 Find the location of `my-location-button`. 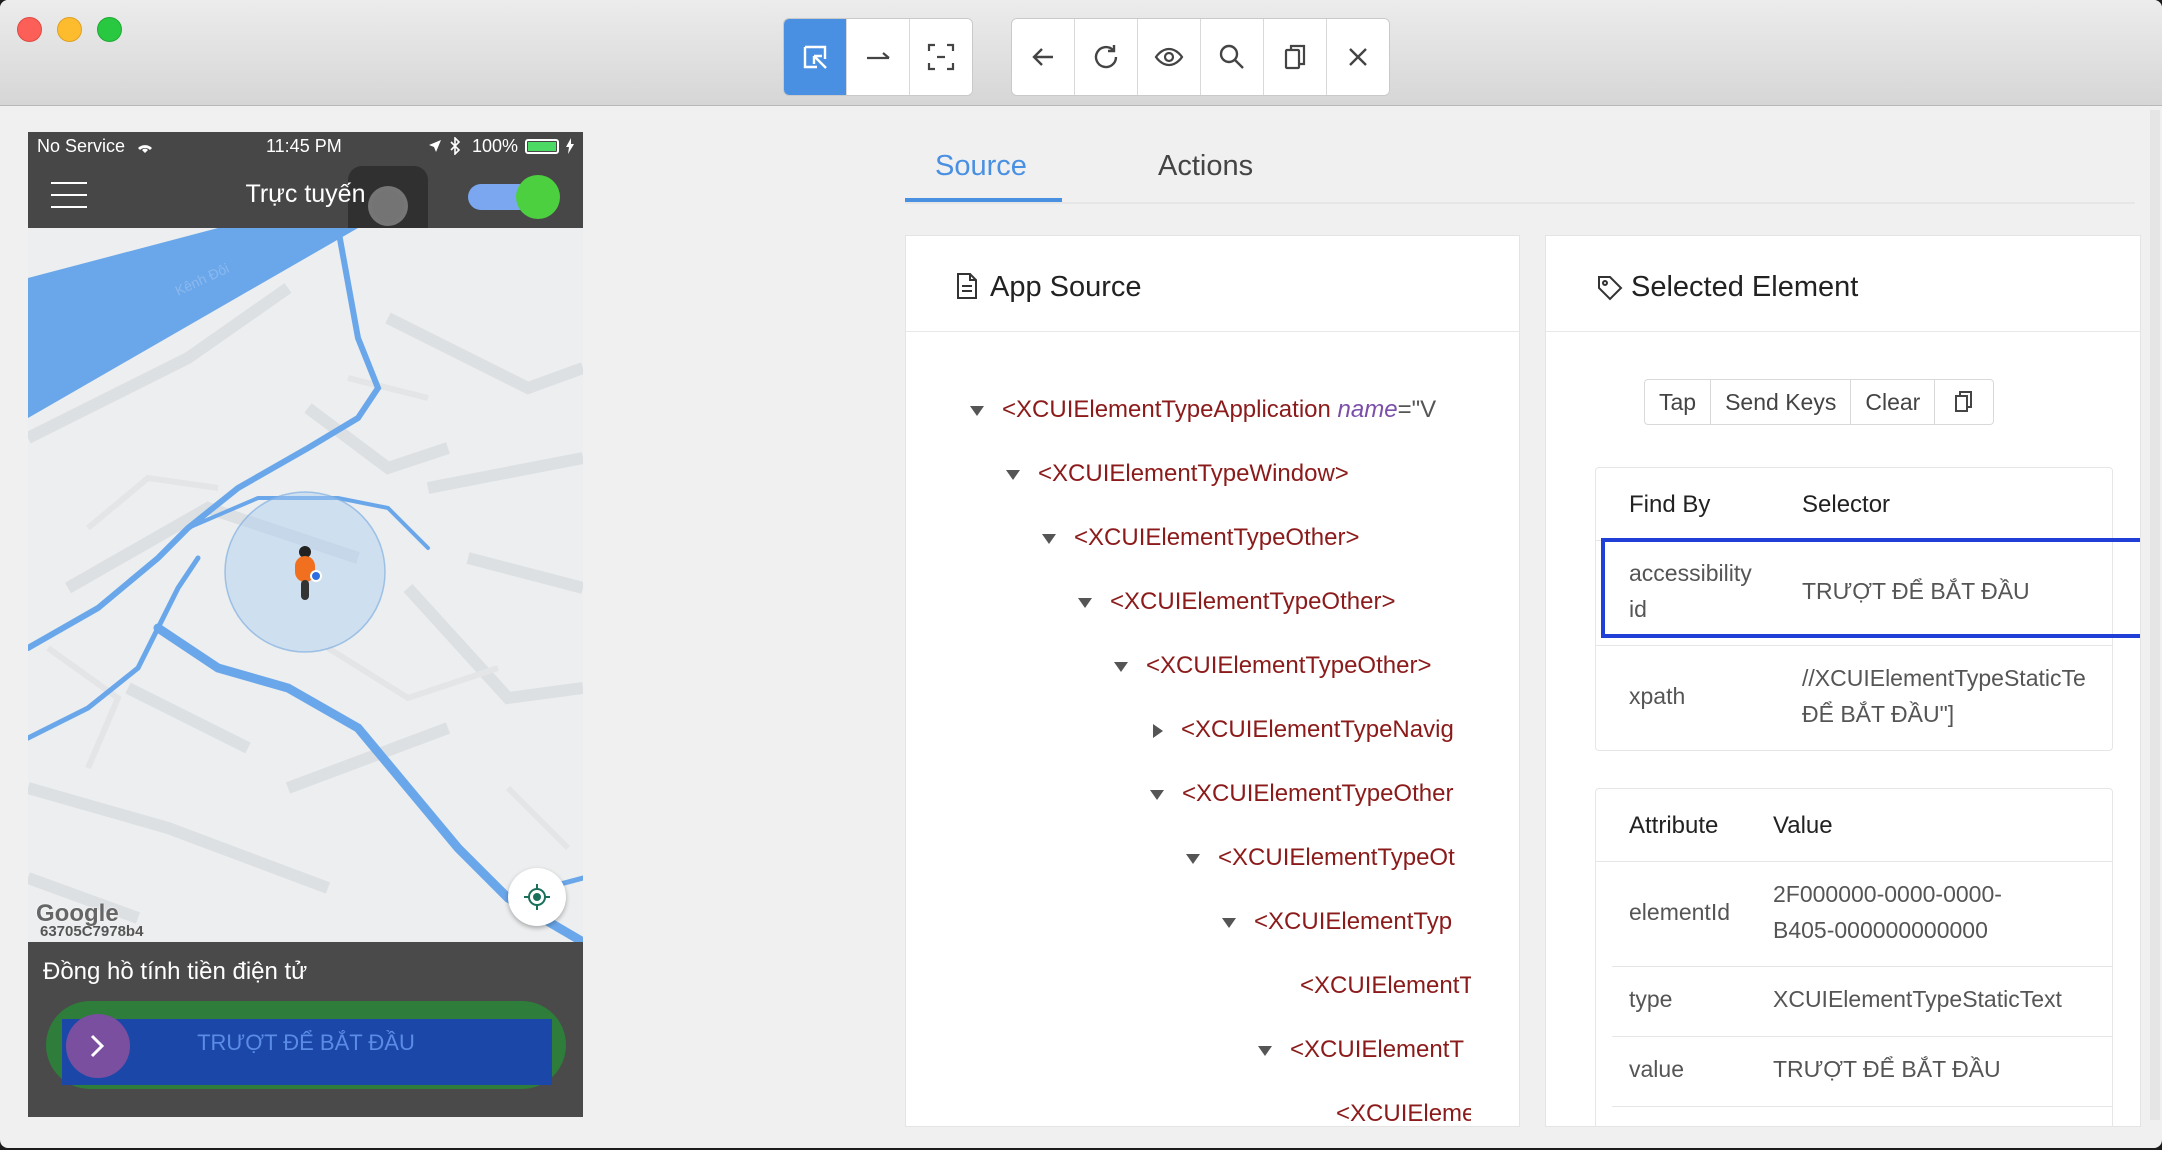

my-location-button is located at coordinates (537, 897).